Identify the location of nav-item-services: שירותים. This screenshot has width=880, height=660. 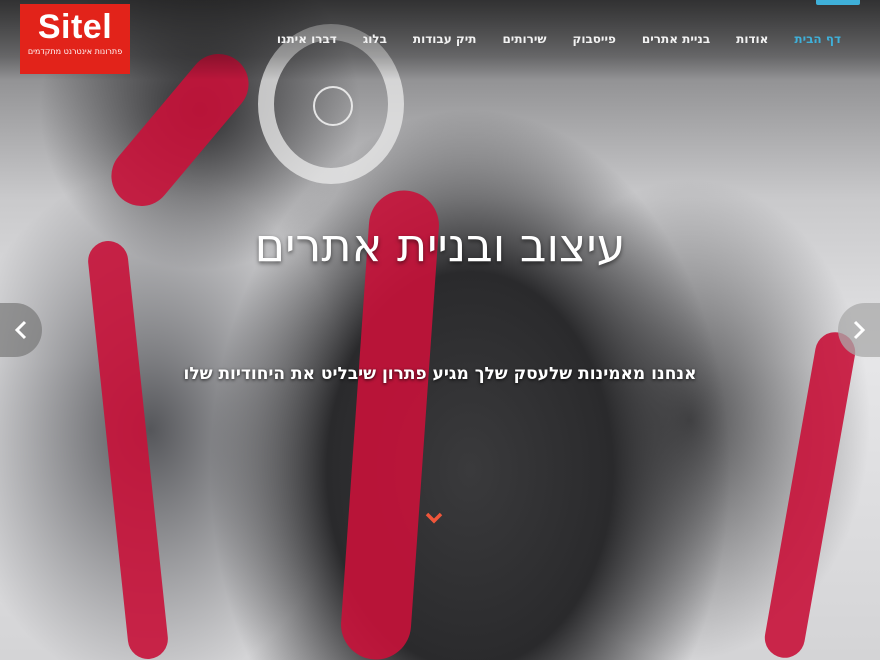
(524, 39).